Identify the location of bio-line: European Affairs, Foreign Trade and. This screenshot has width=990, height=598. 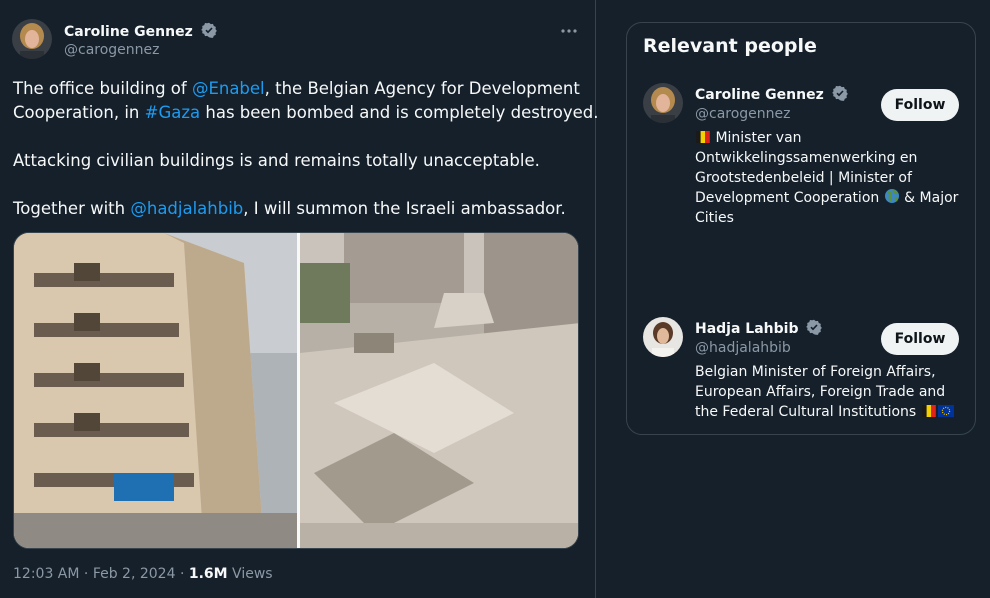
(820, 392).